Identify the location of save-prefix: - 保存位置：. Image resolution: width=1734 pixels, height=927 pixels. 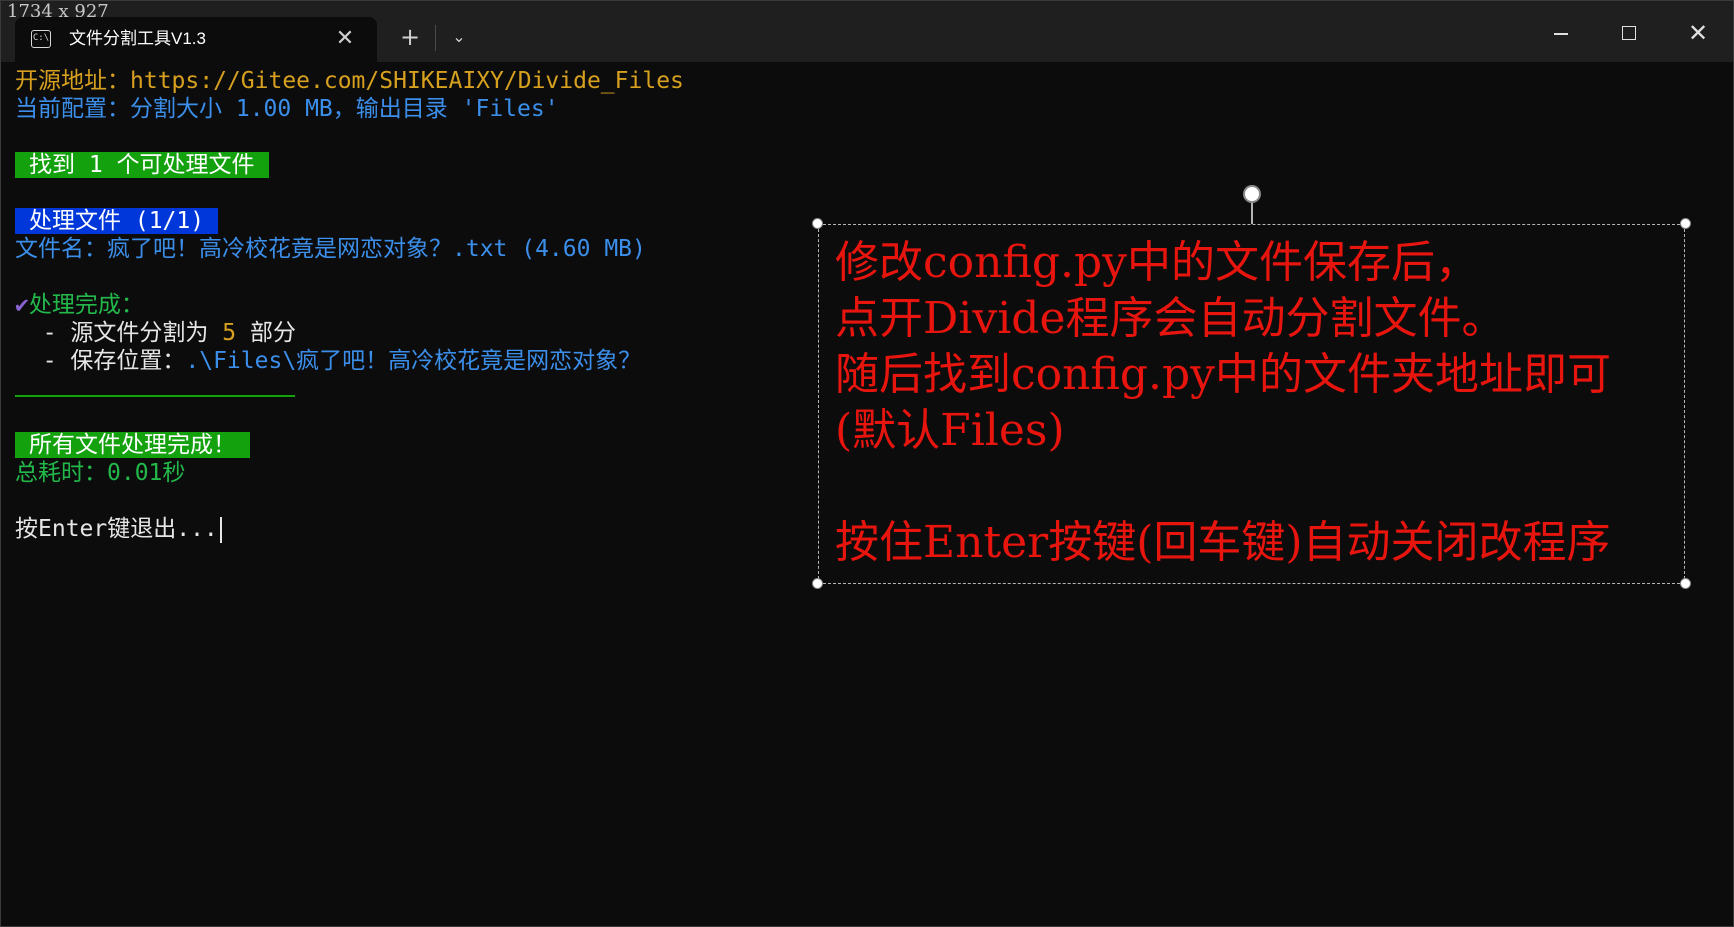
(100, 361).